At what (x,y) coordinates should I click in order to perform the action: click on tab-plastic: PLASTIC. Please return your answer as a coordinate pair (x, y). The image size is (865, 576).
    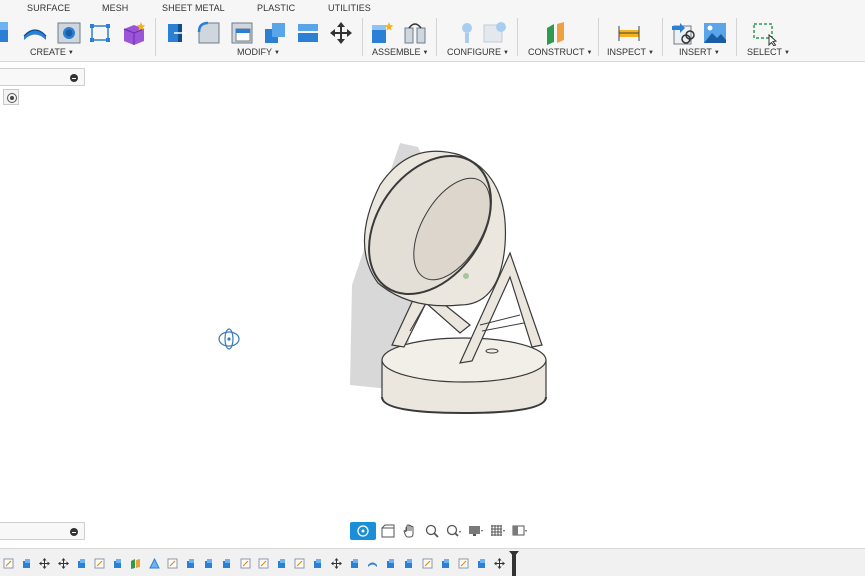
    Looking at the image, I should click on (276, 8).